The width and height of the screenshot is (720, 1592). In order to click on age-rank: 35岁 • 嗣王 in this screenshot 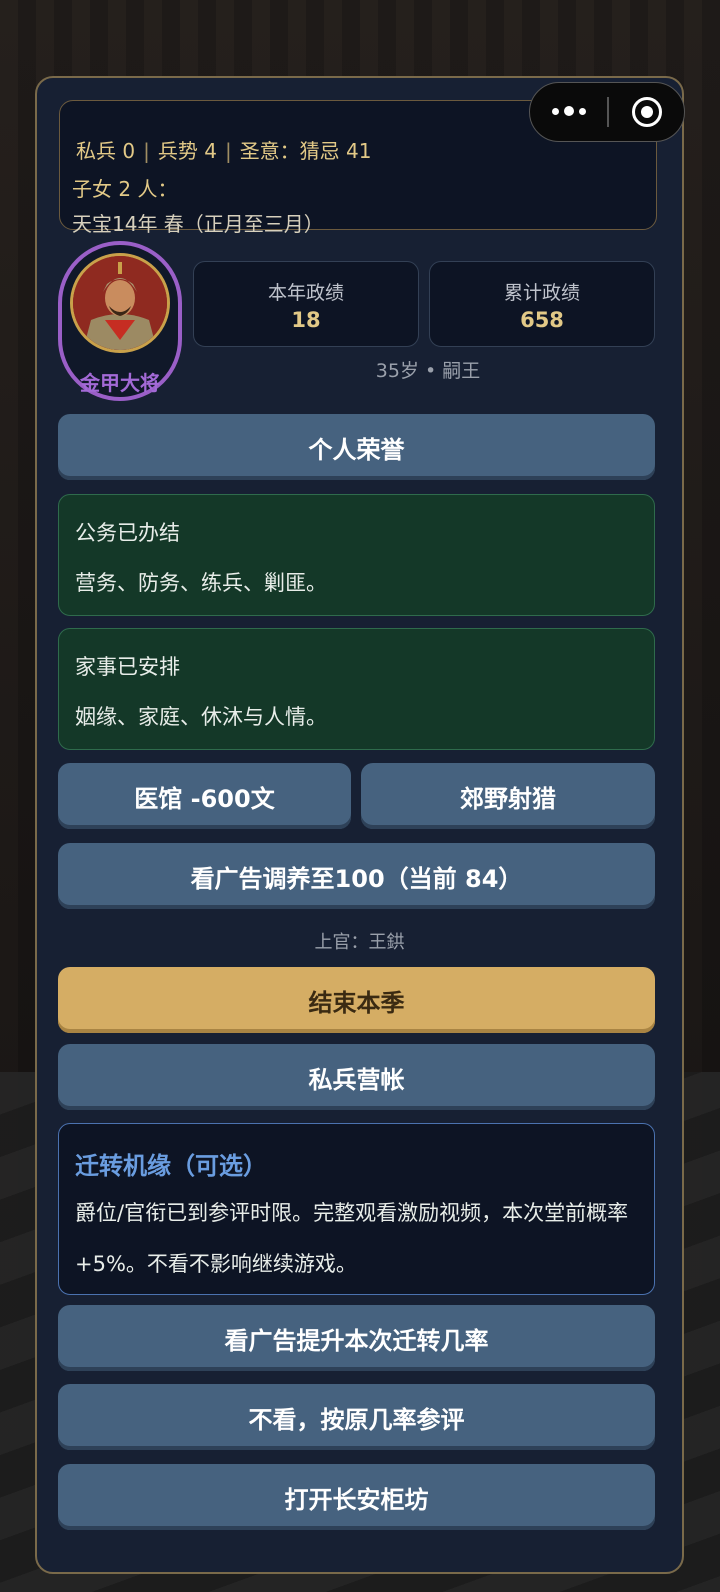, I will do `click(428, 371)`.